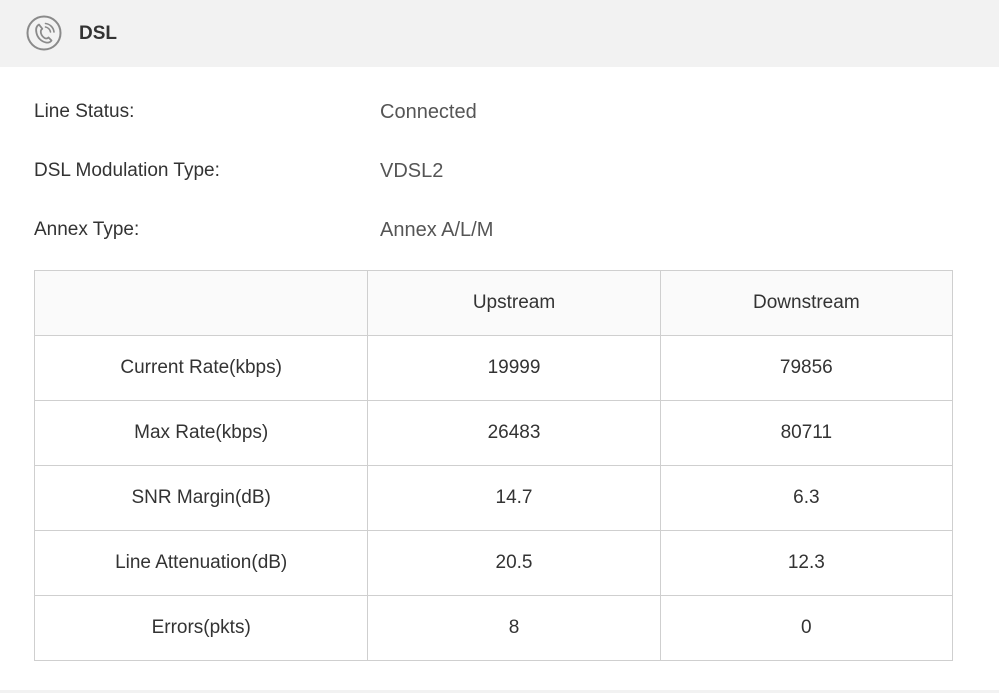 This screenshot has width=999, height=693. Describe the element at coordinates (514, 628) in the screenshot. I see `upstream-value: 8` at that location.